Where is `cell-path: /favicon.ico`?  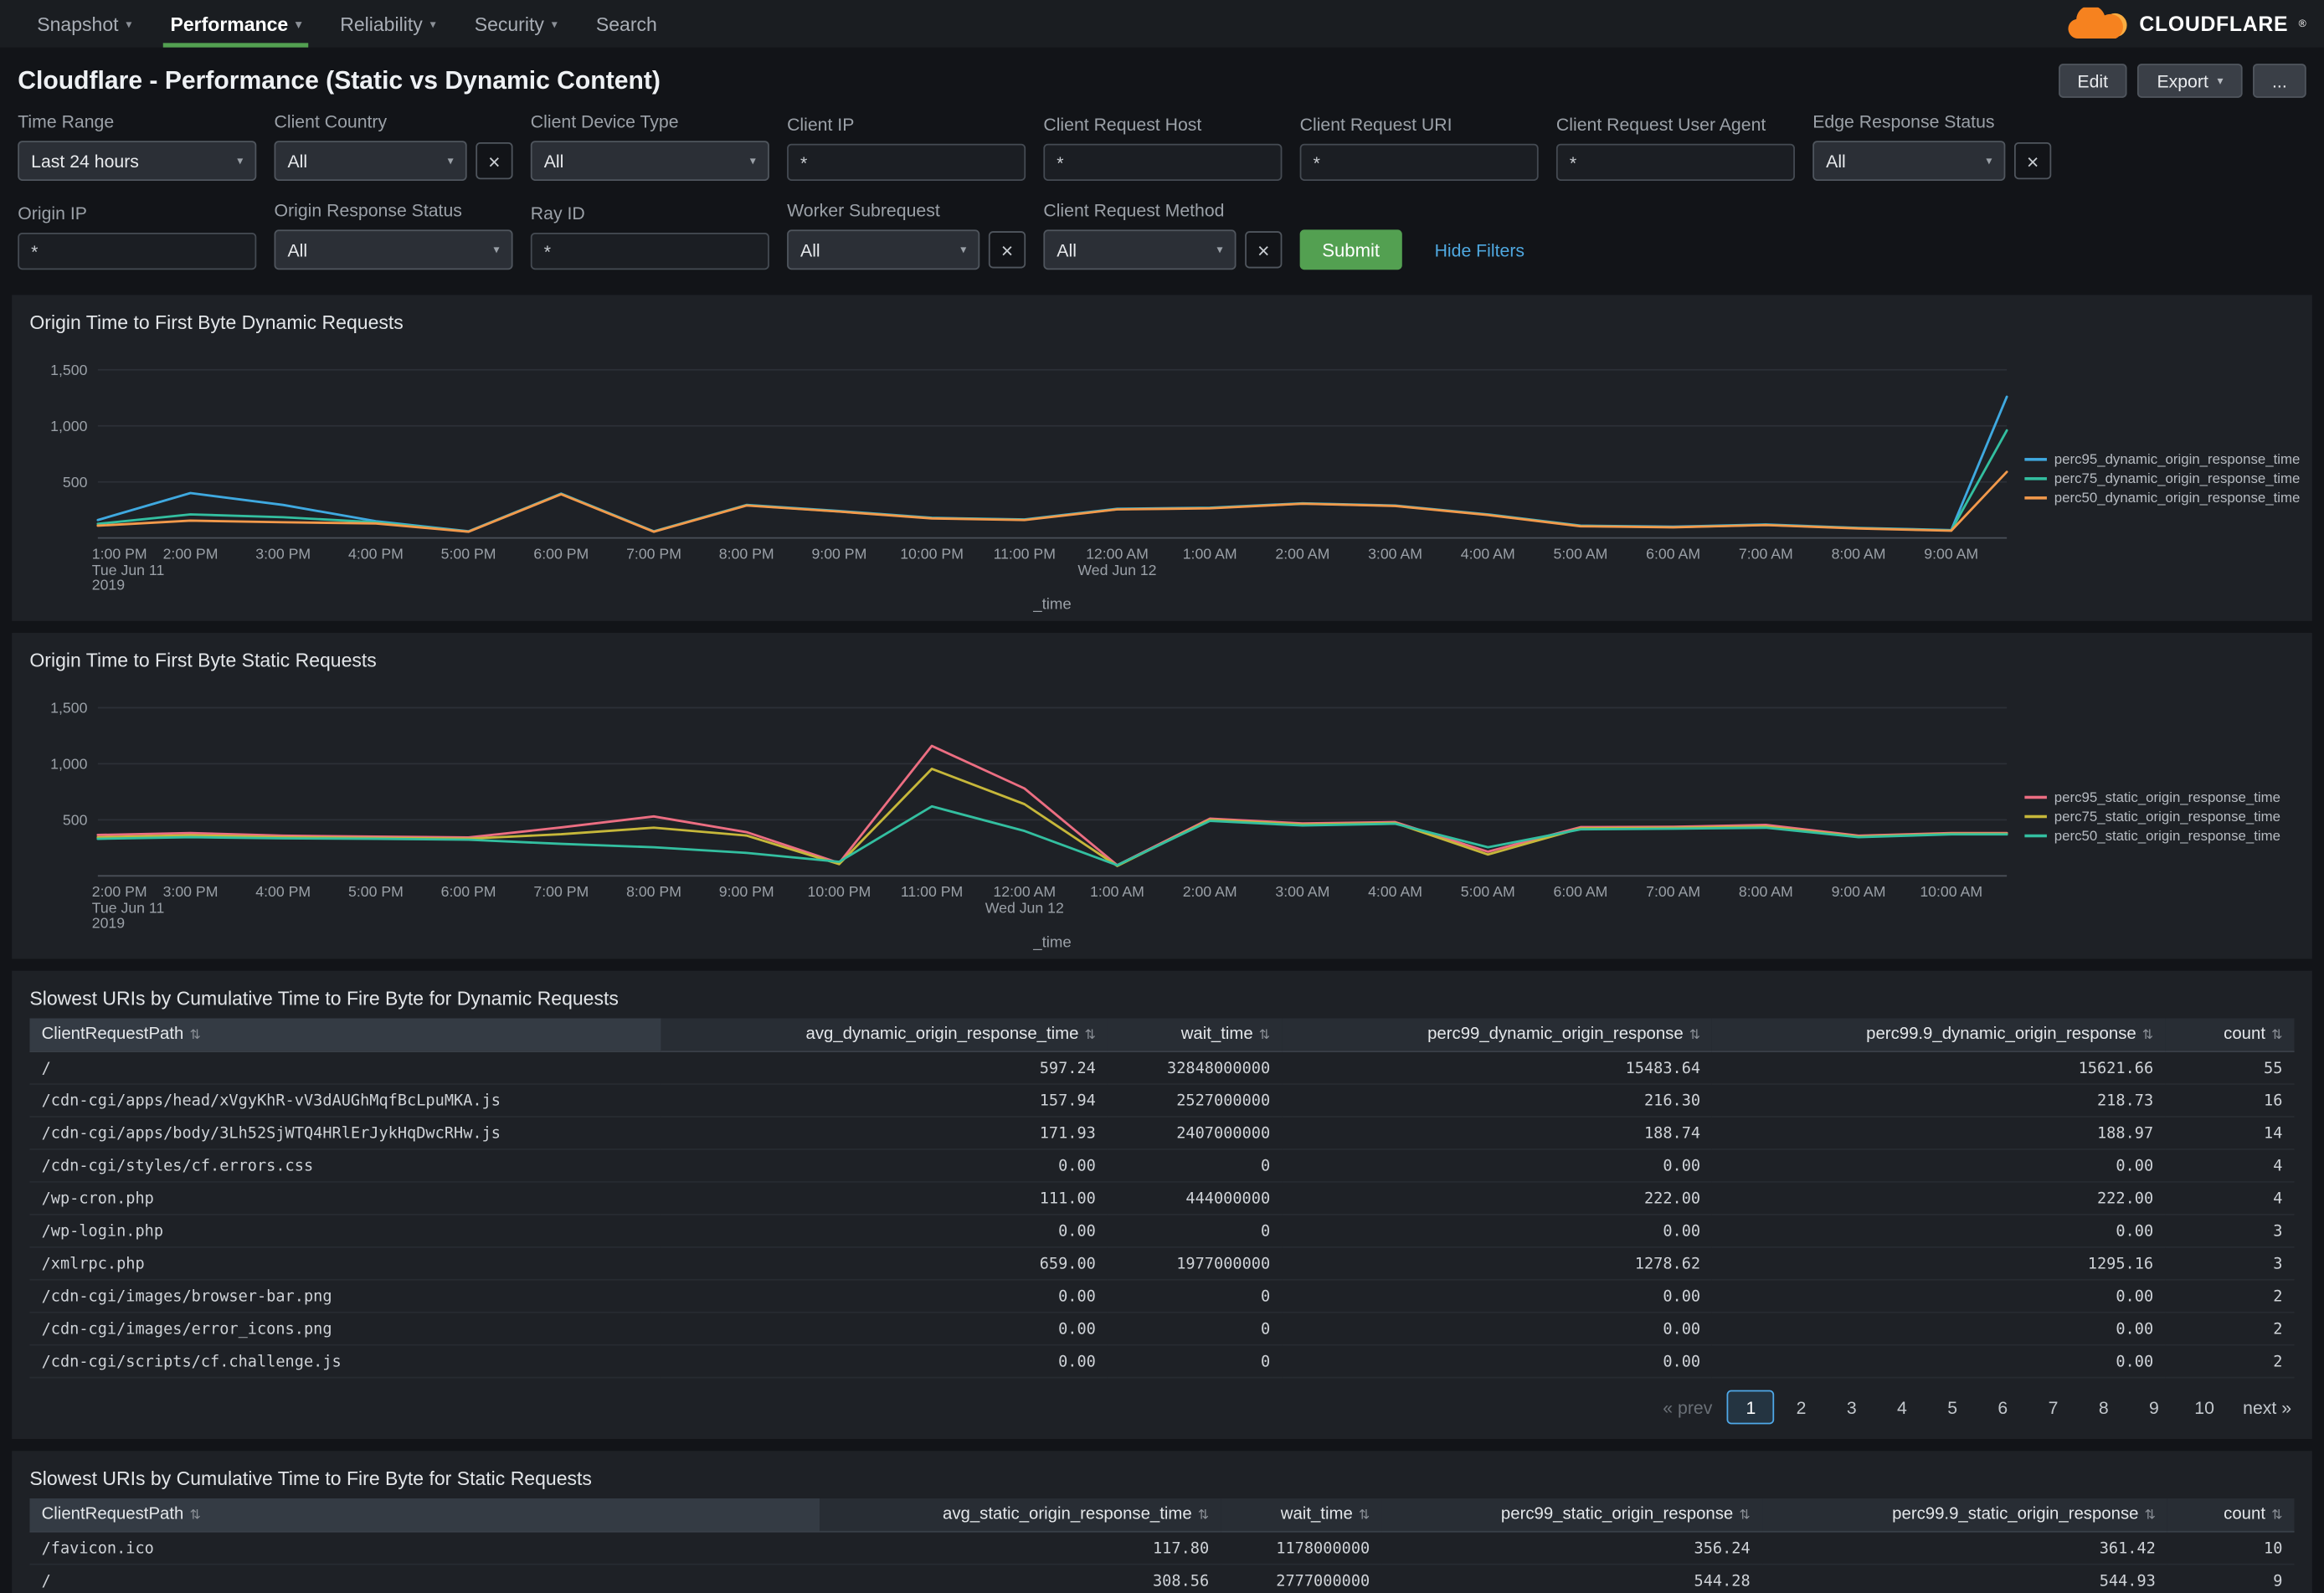 cell-path: /favicon.ico is located at coordinates (424, 1548).